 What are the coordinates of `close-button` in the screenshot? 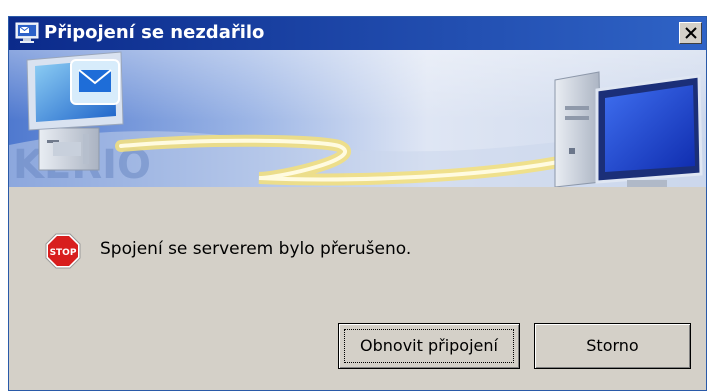 It's located at (690, 33).